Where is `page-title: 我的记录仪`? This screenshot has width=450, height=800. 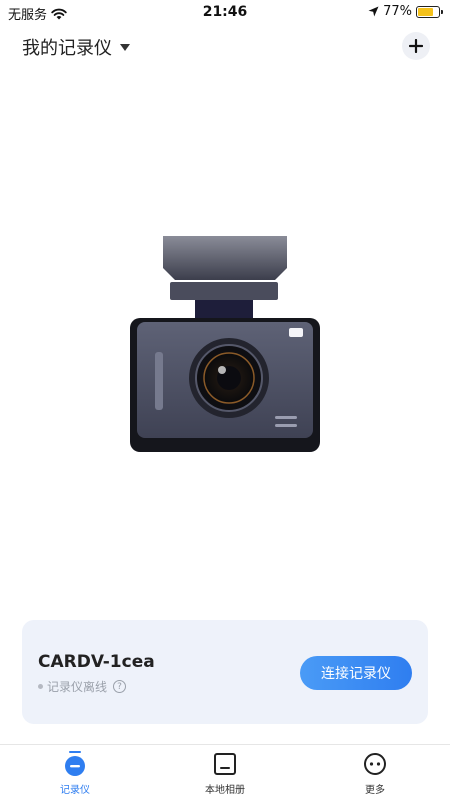 page-title: 我的记录仪 is located at coordinates (67, 48).